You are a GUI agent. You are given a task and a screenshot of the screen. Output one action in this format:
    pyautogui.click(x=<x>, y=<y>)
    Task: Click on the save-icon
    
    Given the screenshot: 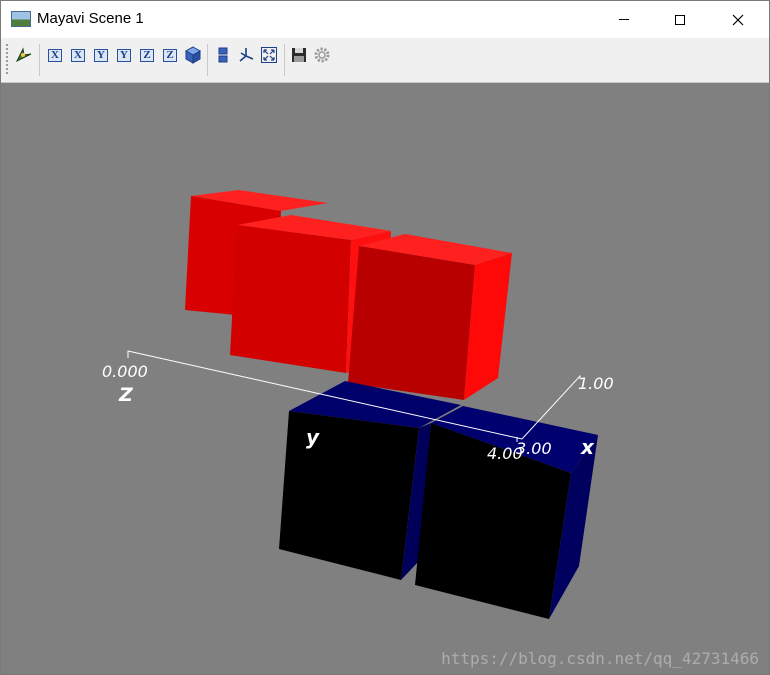 What is the action you would take?
    pyautogui.click(x=299, y=55)
    